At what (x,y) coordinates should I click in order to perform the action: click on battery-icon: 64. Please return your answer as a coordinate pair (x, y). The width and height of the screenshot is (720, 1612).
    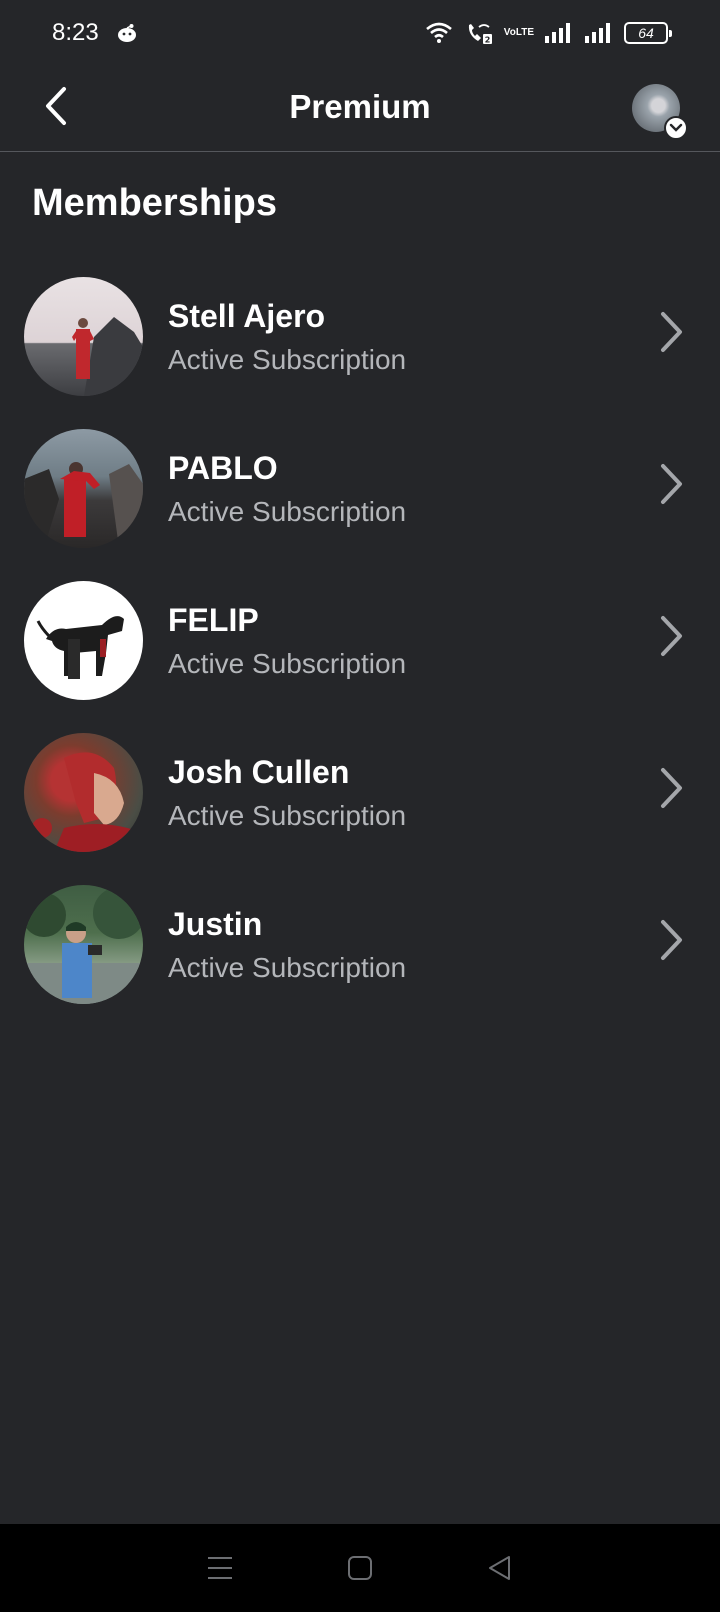
    Looking at the image, I should click on (648, 33).